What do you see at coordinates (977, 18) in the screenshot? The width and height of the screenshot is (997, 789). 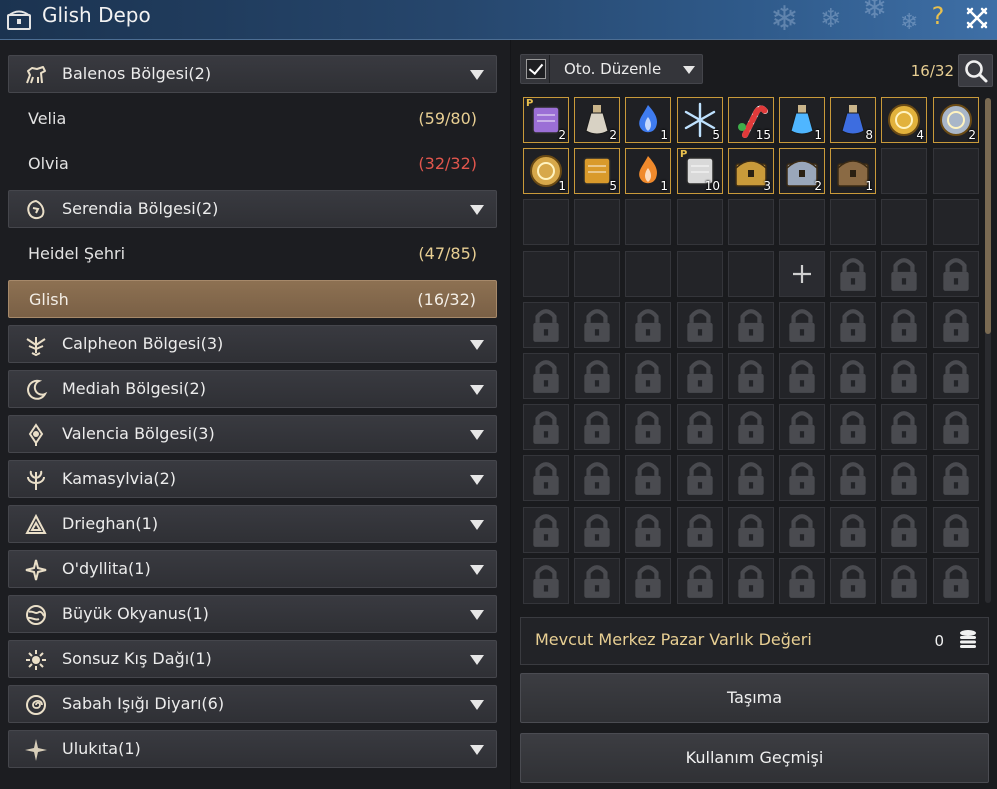 I see `close-snowflake-icon` at bounding box center [977, 18].